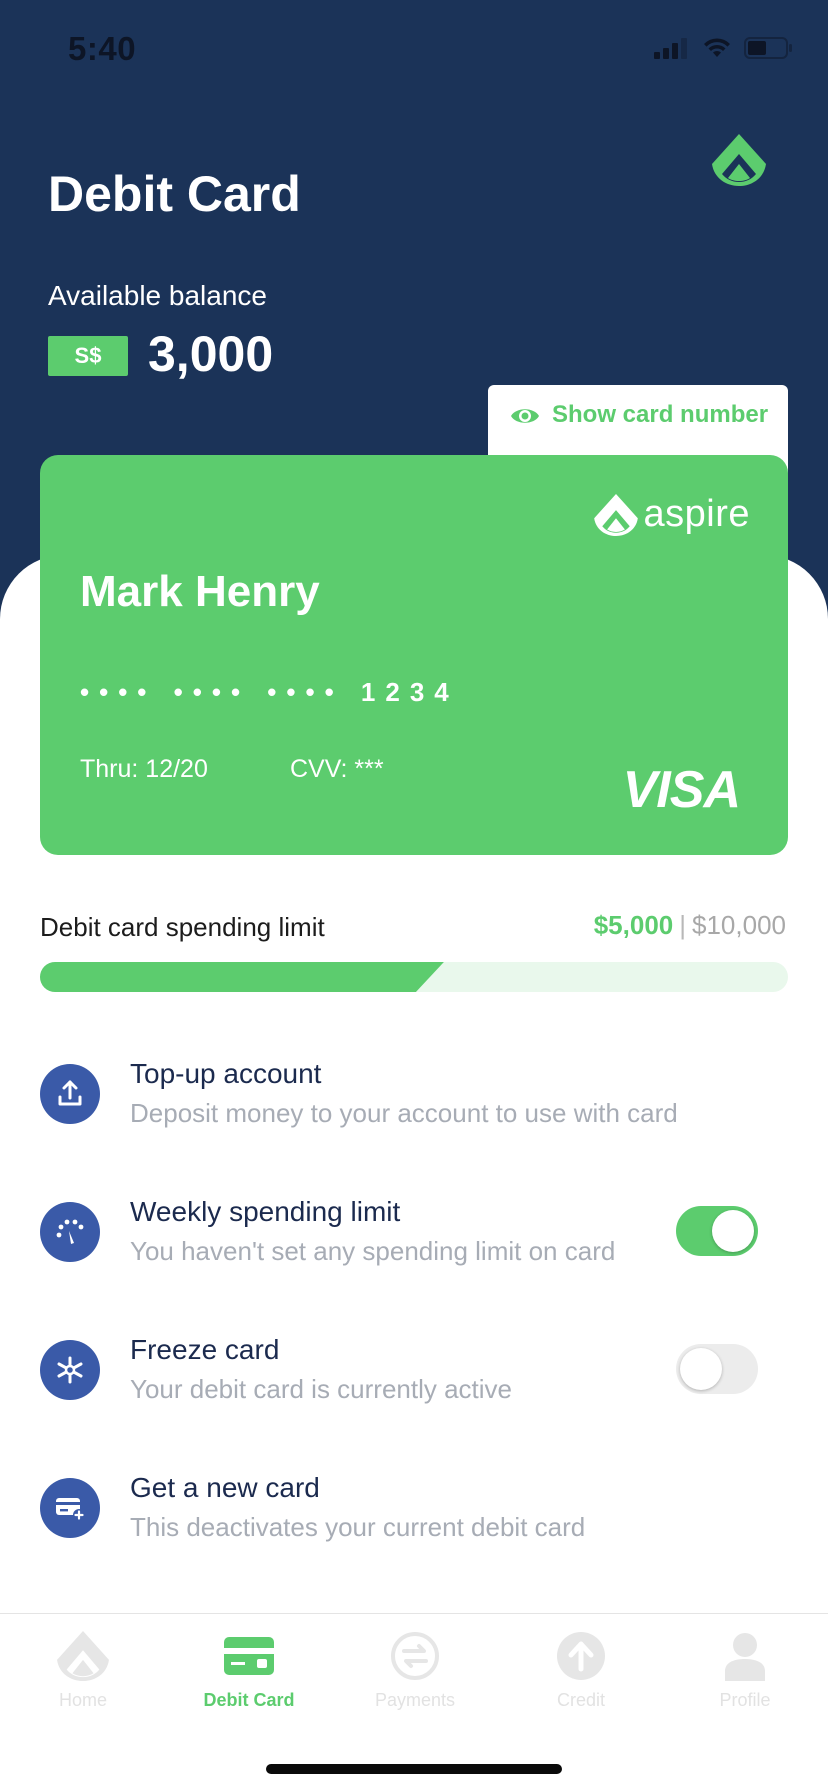  What do you see at coordinates (174, 194) in the screenshot?
I see `page-title: Debit Card` at bounding box center [174, 194].